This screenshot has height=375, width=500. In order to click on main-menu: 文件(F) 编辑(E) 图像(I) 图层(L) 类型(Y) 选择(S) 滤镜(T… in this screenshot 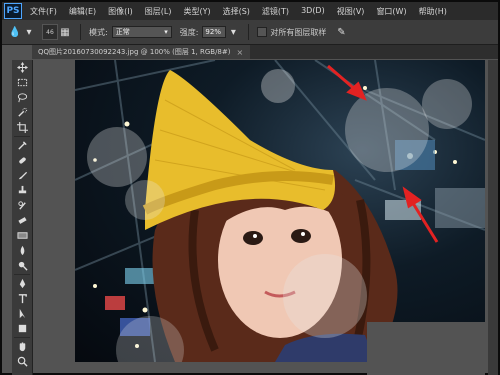, I will do `click(244, 11)`.